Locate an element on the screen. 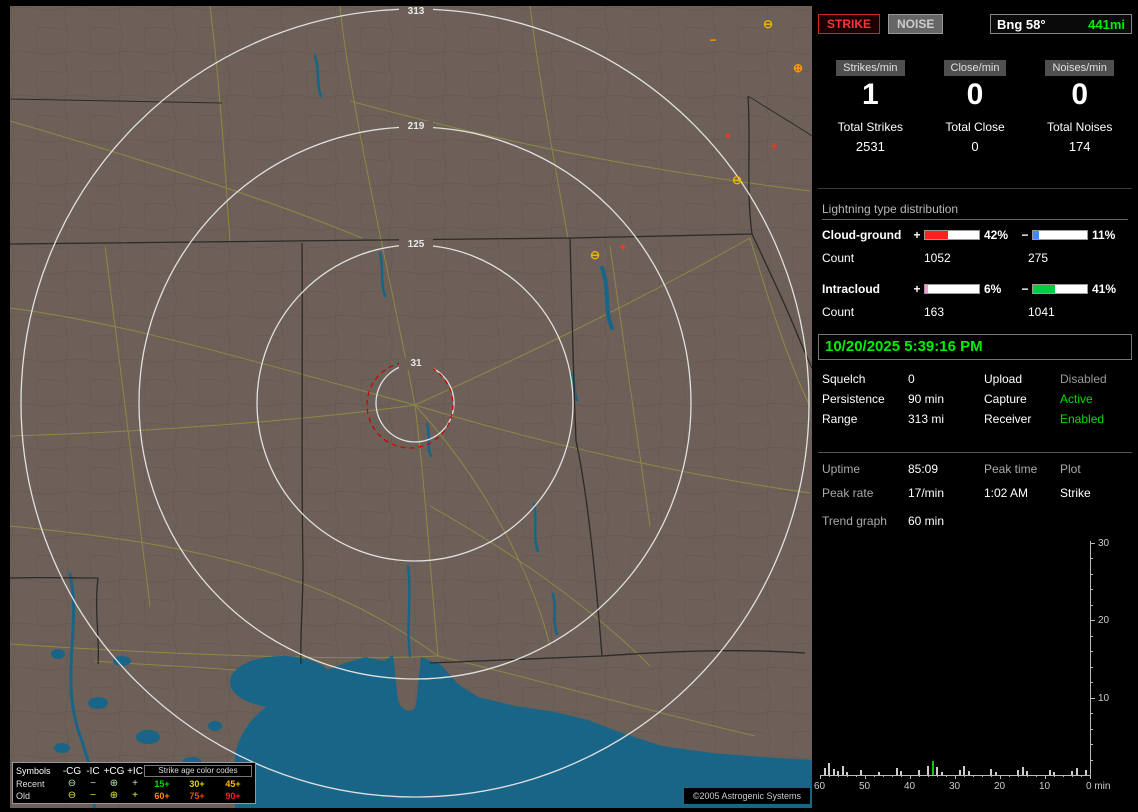 The image size is (1138, 812). range-value: 313 mi is located at coordinates (926, 419).